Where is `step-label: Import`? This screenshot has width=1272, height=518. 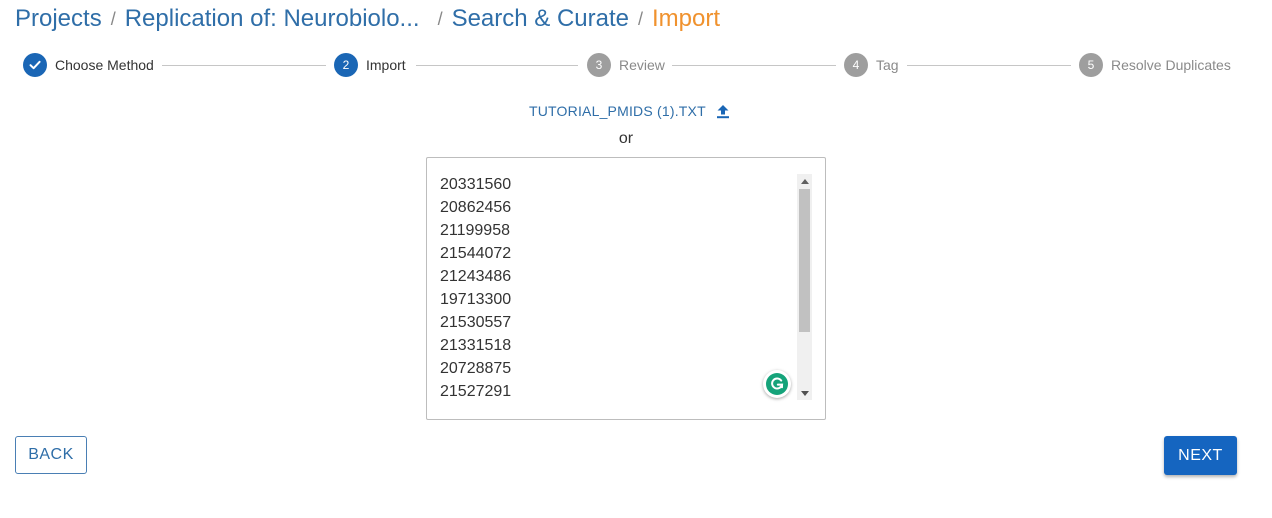 step-label: Import is located at coordinates (386, 65).